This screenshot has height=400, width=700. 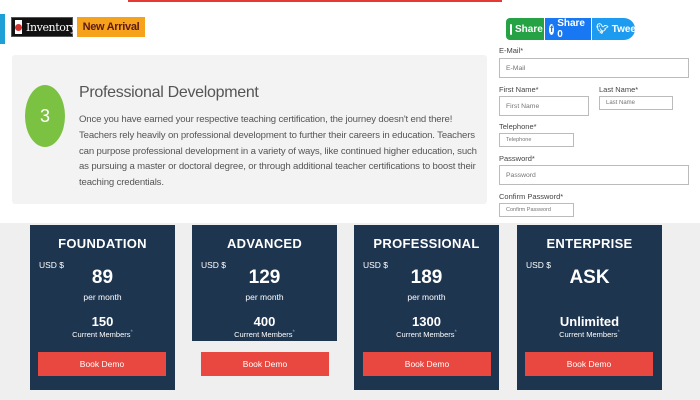 What do you see at coordinates (571, 29) in the screenshot?
I see `facebook-share-label: Share 0` at bounding box center [571, 29].